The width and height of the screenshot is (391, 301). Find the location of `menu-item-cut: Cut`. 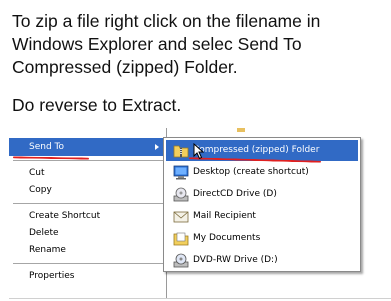

menu-item-cut: Cut is located at coordinates (87, 173).